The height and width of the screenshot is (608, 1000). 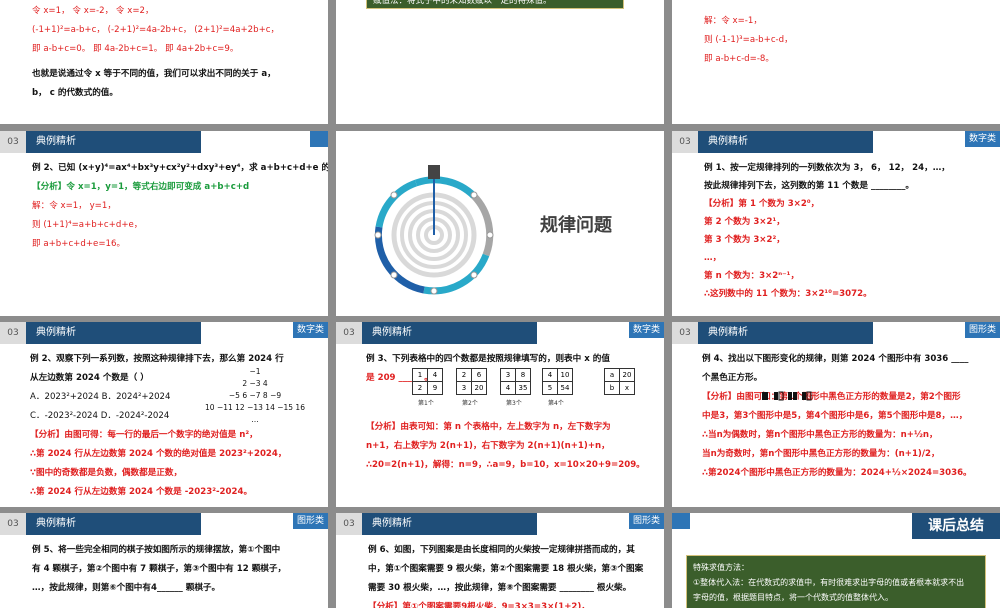 What do you see at coordinates (488, 446) in the screenshot?
I see `analysis-2: n+1，右上数字为 2(n+1)，右下数字为 2(n+1)(n+1)+n，` at bounding box center [488, 446].